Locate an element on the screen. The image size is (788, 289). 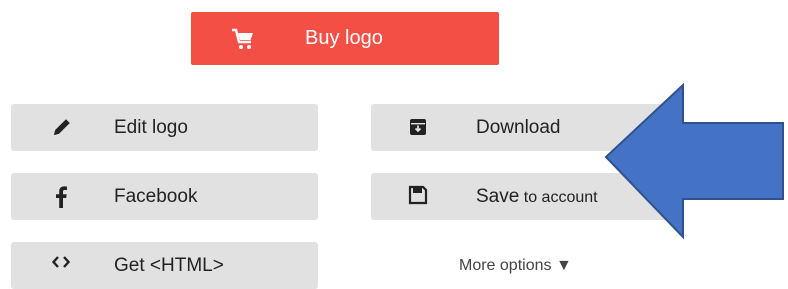
facebook-icon is located at coordinates (61, 197).